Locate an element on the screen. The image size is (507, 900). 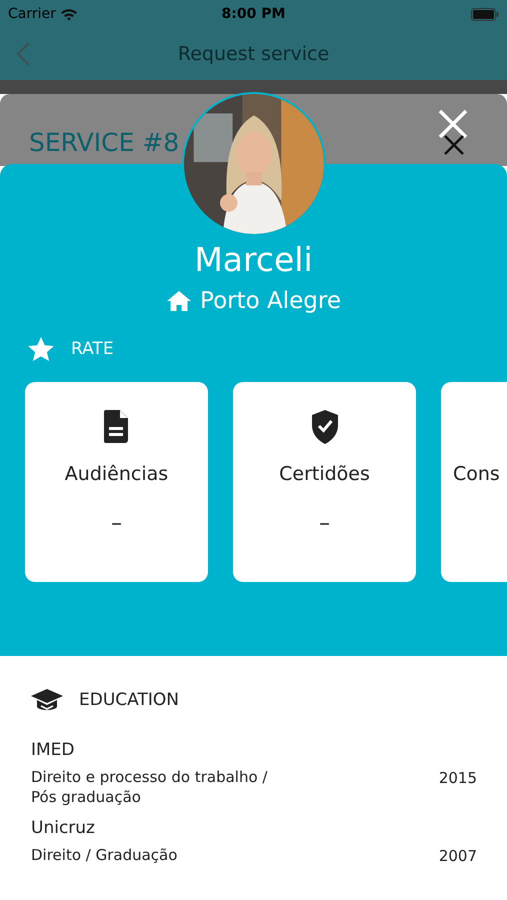
document-icon is located at coordinates (117, 427).